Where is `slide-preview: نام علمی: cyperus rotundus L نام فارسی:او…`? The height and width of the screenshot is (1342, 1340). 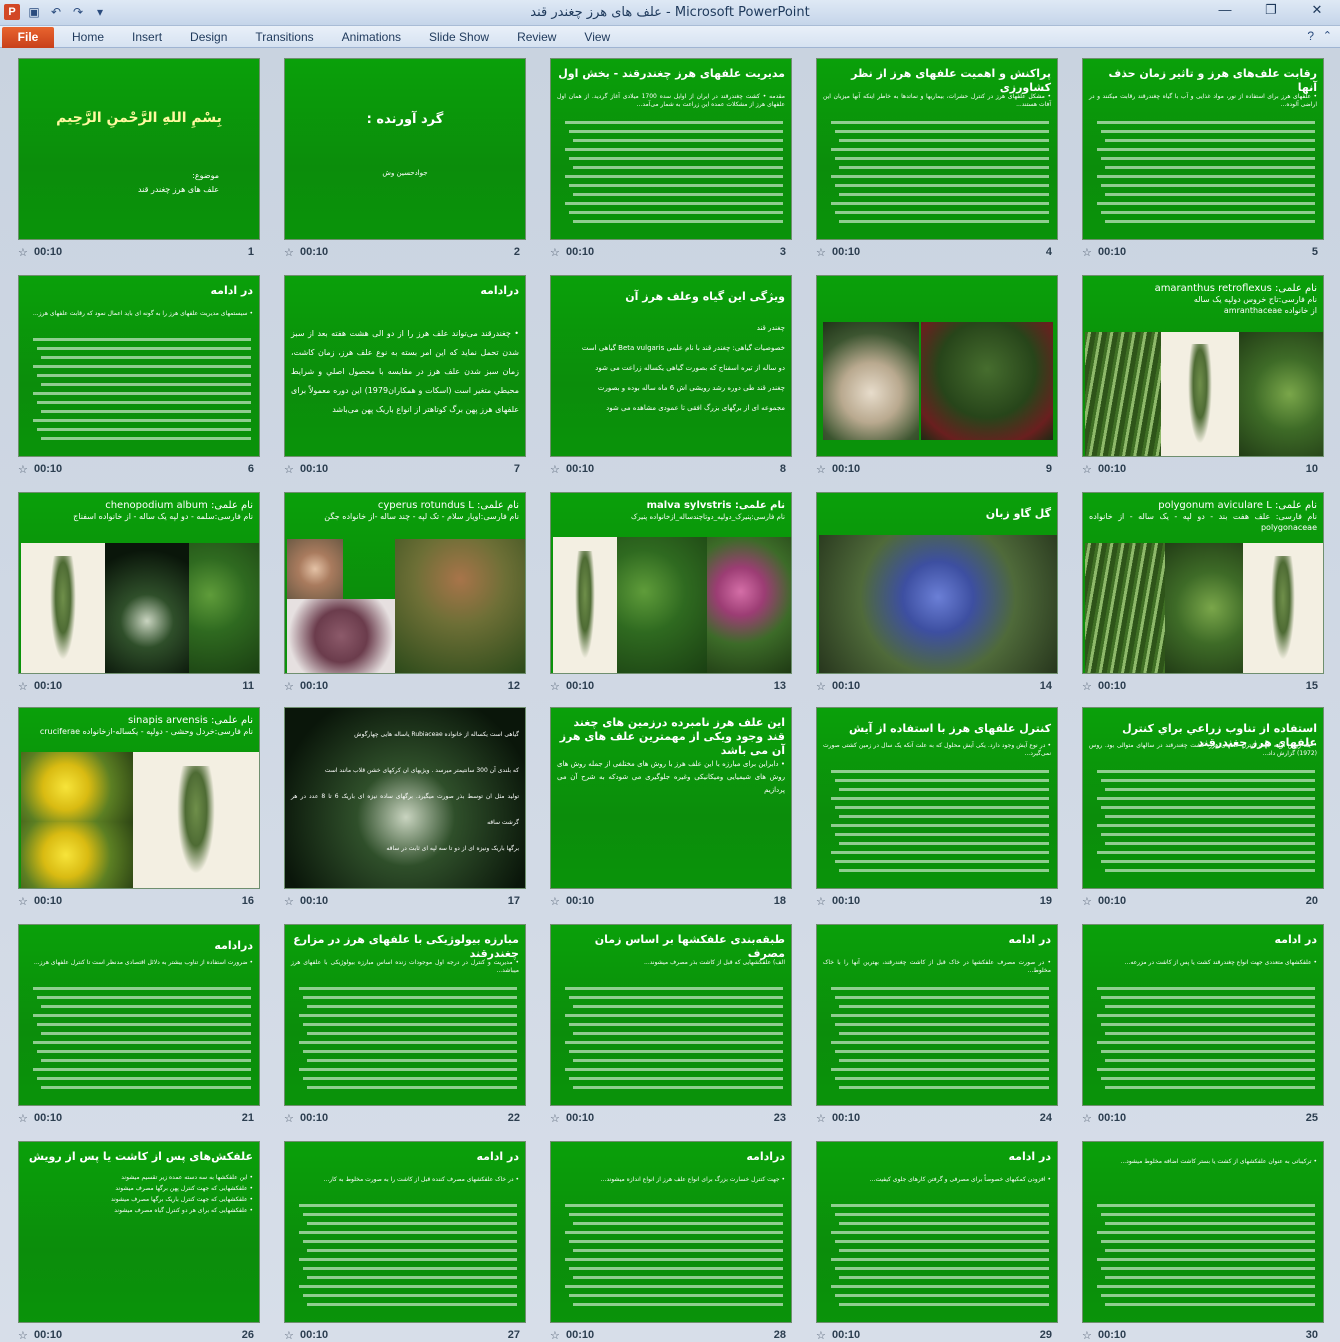 slide-preview: نام علمی: cyperus rotundus L نام فارسی:او… is located at coordinates (405, 583).